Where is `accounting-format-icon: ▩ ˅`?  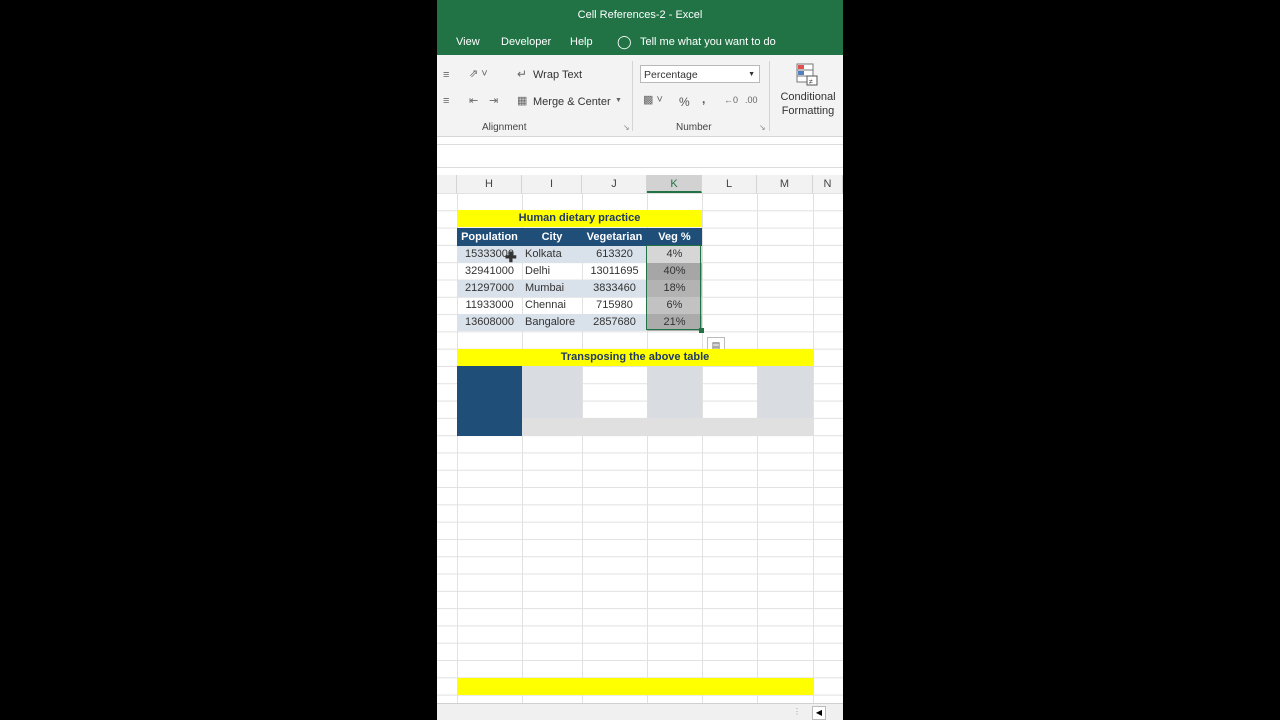 accounting-format-icon: ▩ ˅ is located at coordinates (653, 99).